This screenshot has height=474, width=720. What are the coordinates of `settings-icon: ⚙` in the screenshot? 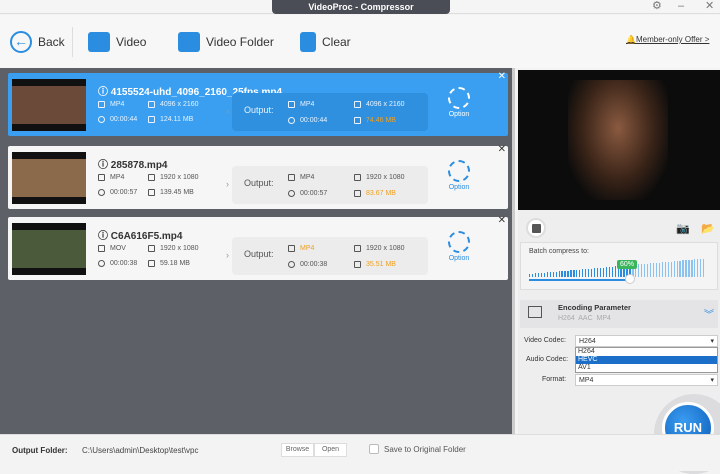 It's located at (657, 6).